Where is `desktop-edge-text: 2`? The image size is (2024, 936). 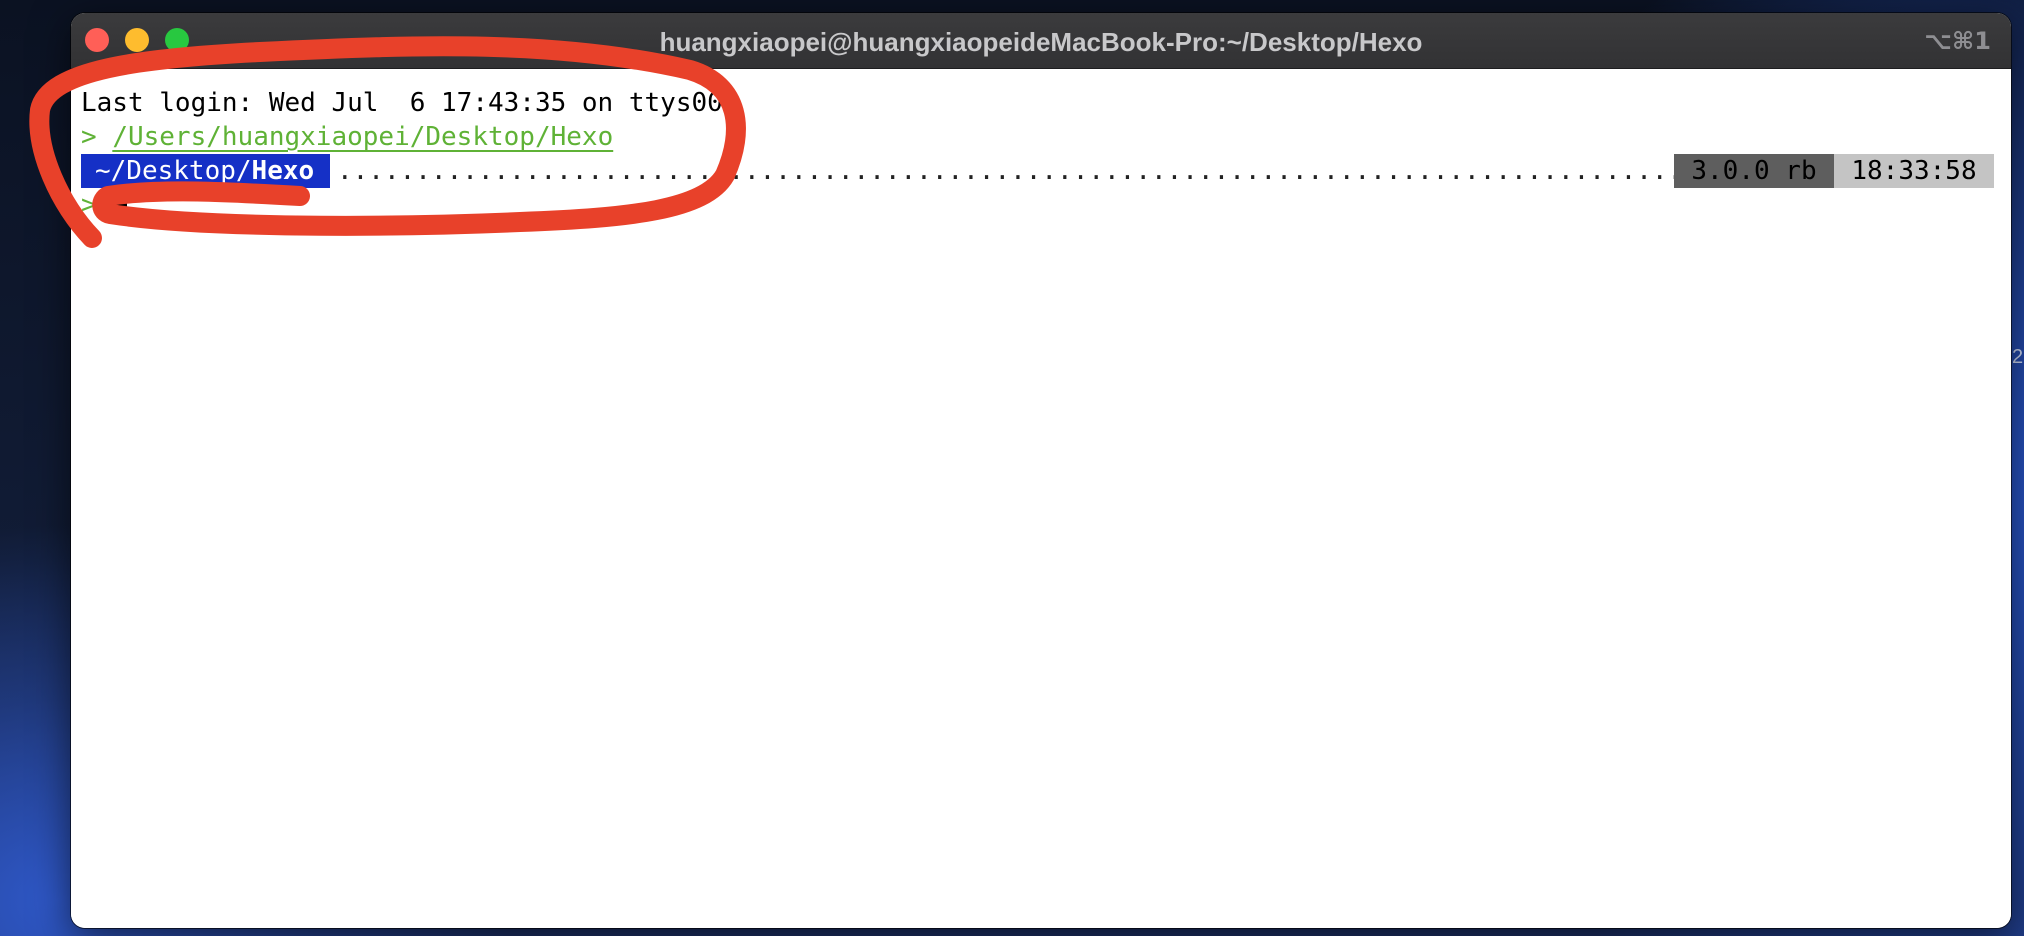
desktop-edge-text: 2 is located at coordinates (2018, 357).